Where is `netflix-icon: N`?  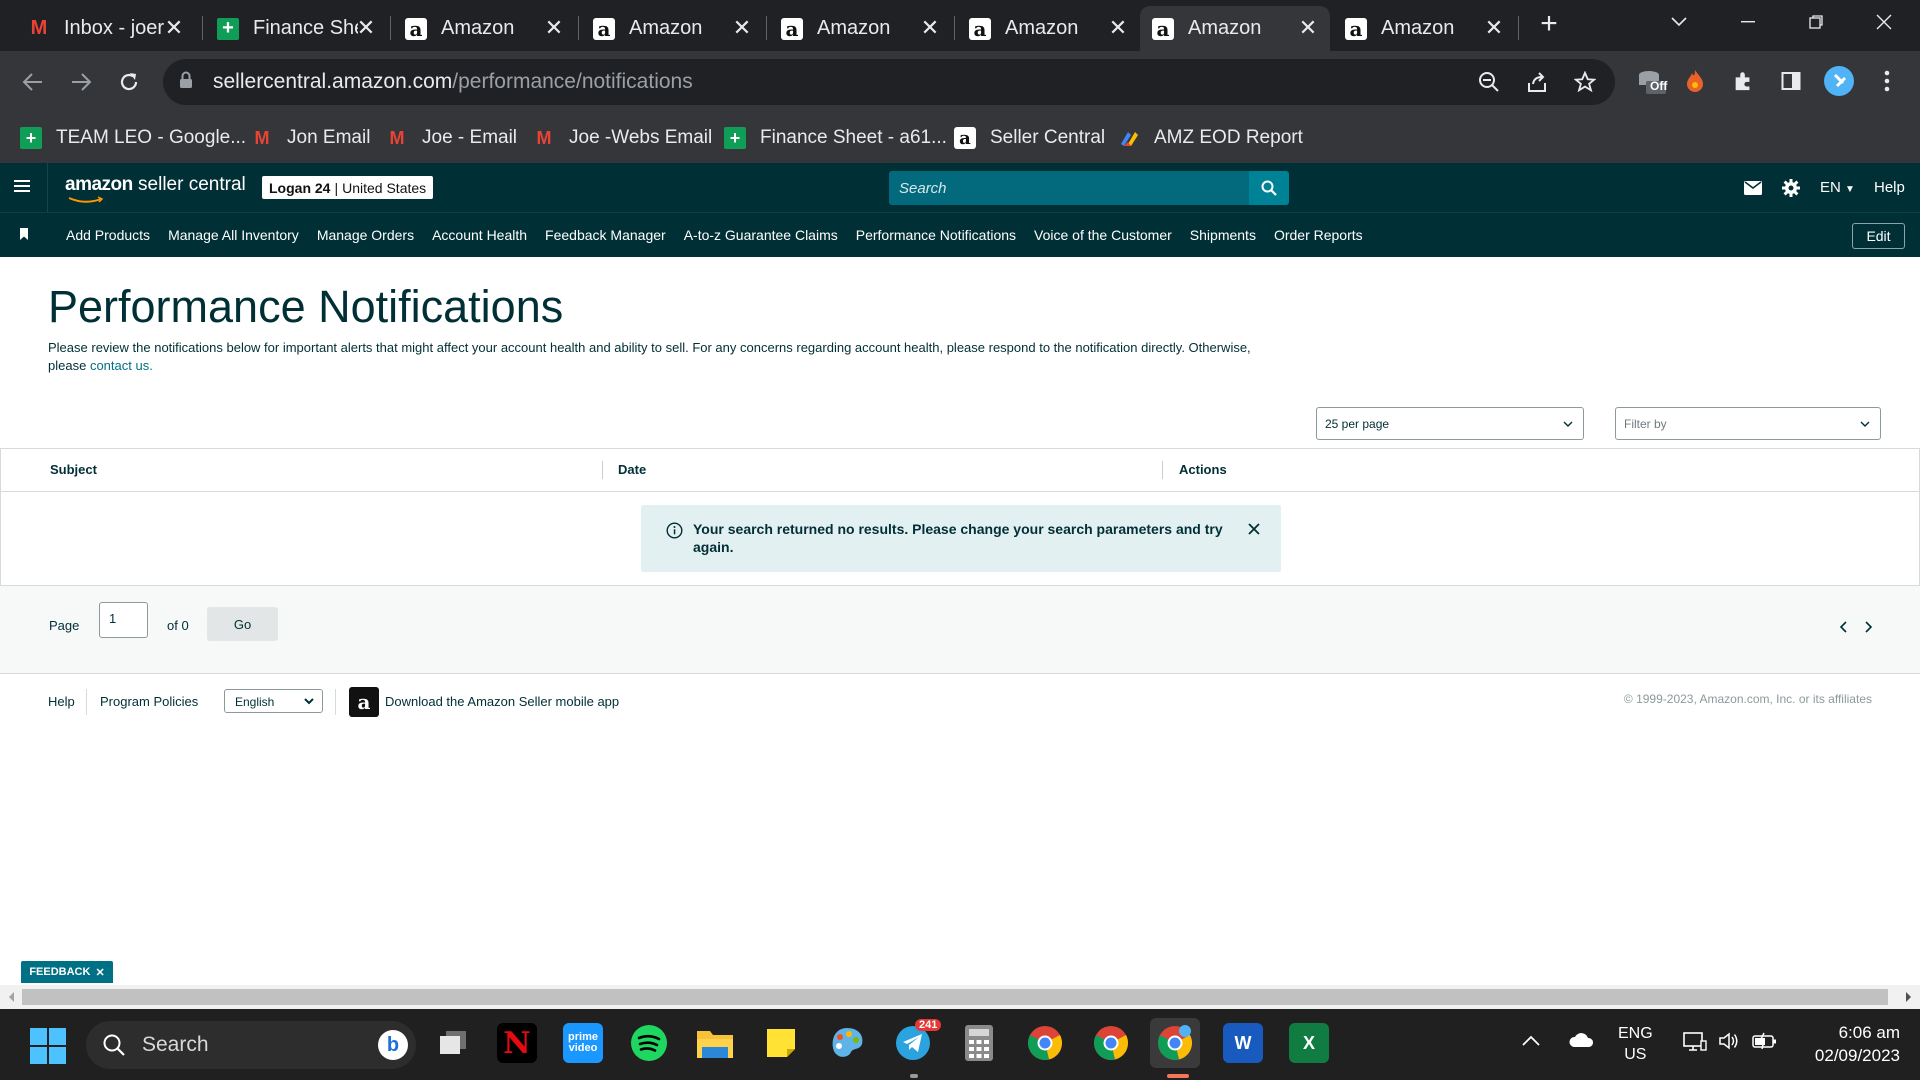
netflix-icon: N is located at coordinates (517, 1043).